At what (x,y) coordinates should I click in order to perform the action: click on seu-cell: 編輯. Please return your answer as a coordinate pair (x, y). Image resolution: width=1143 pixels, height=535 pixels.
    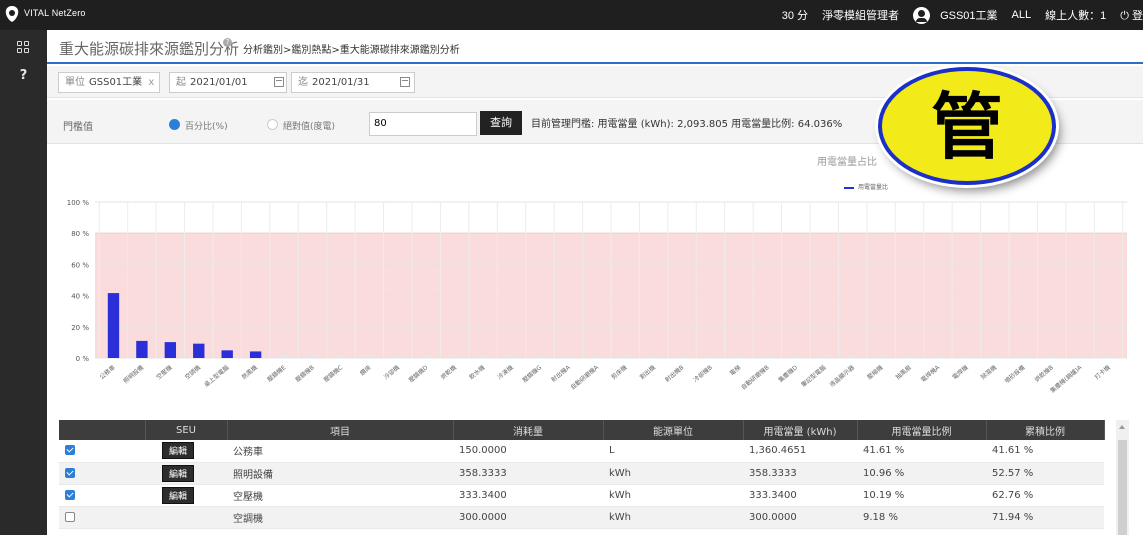
    Looking at the image, I should click on (186, 473).